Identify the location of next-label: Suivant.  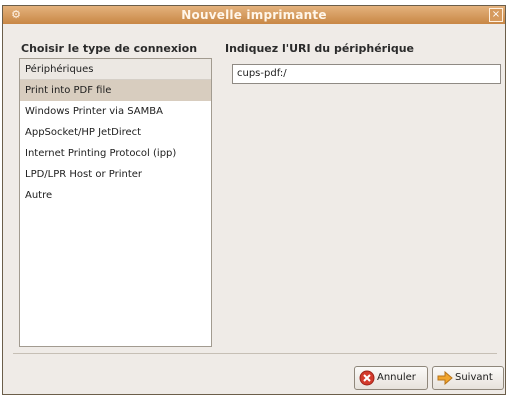
(474, 377).